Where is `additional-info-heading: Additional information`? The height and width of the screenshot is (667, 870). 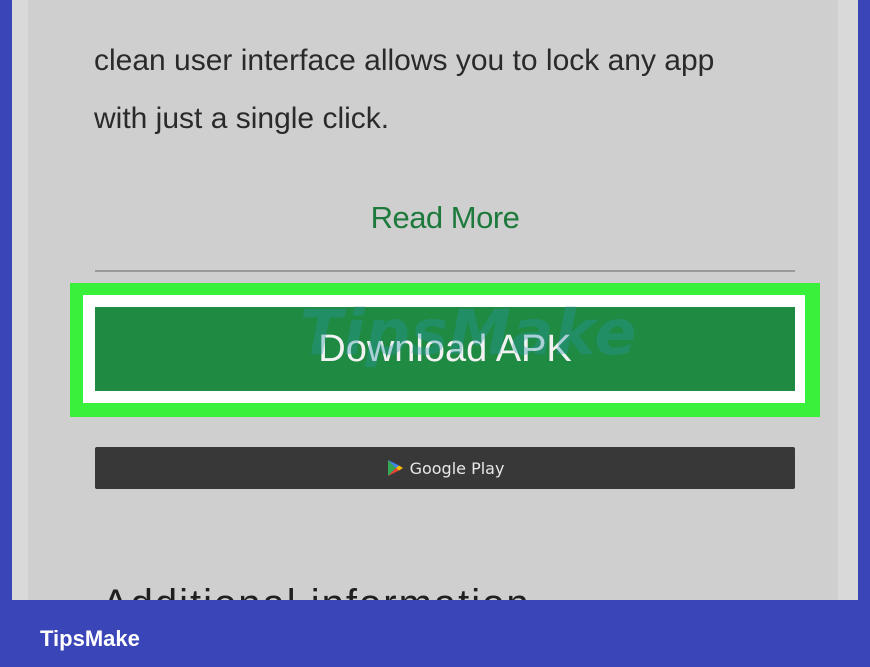 additional-info-heading: Additional information is located at coordinates (316, 591).